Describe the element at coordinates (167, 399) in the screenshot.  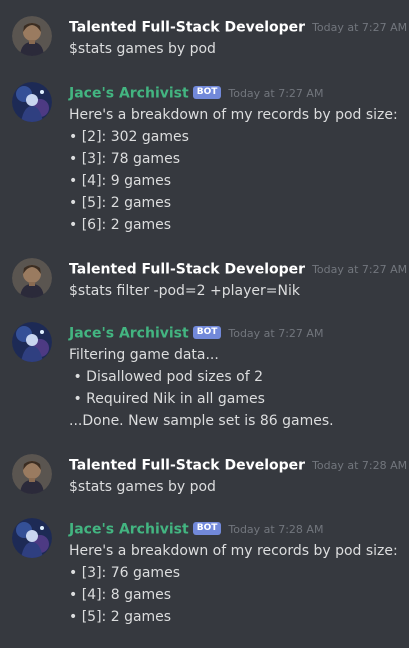
I see `message-line: • Required Nik in all games` at that location.